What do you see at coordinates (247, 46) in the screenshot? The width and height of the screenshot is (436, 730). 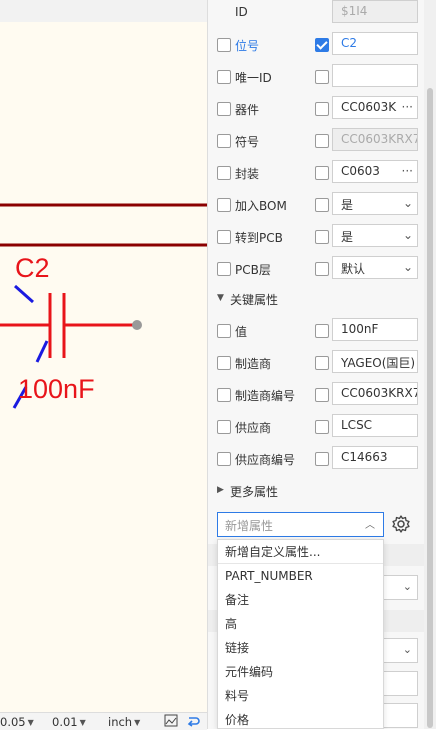 I see `prop-label: 位号` at bounding box center [247, 46].